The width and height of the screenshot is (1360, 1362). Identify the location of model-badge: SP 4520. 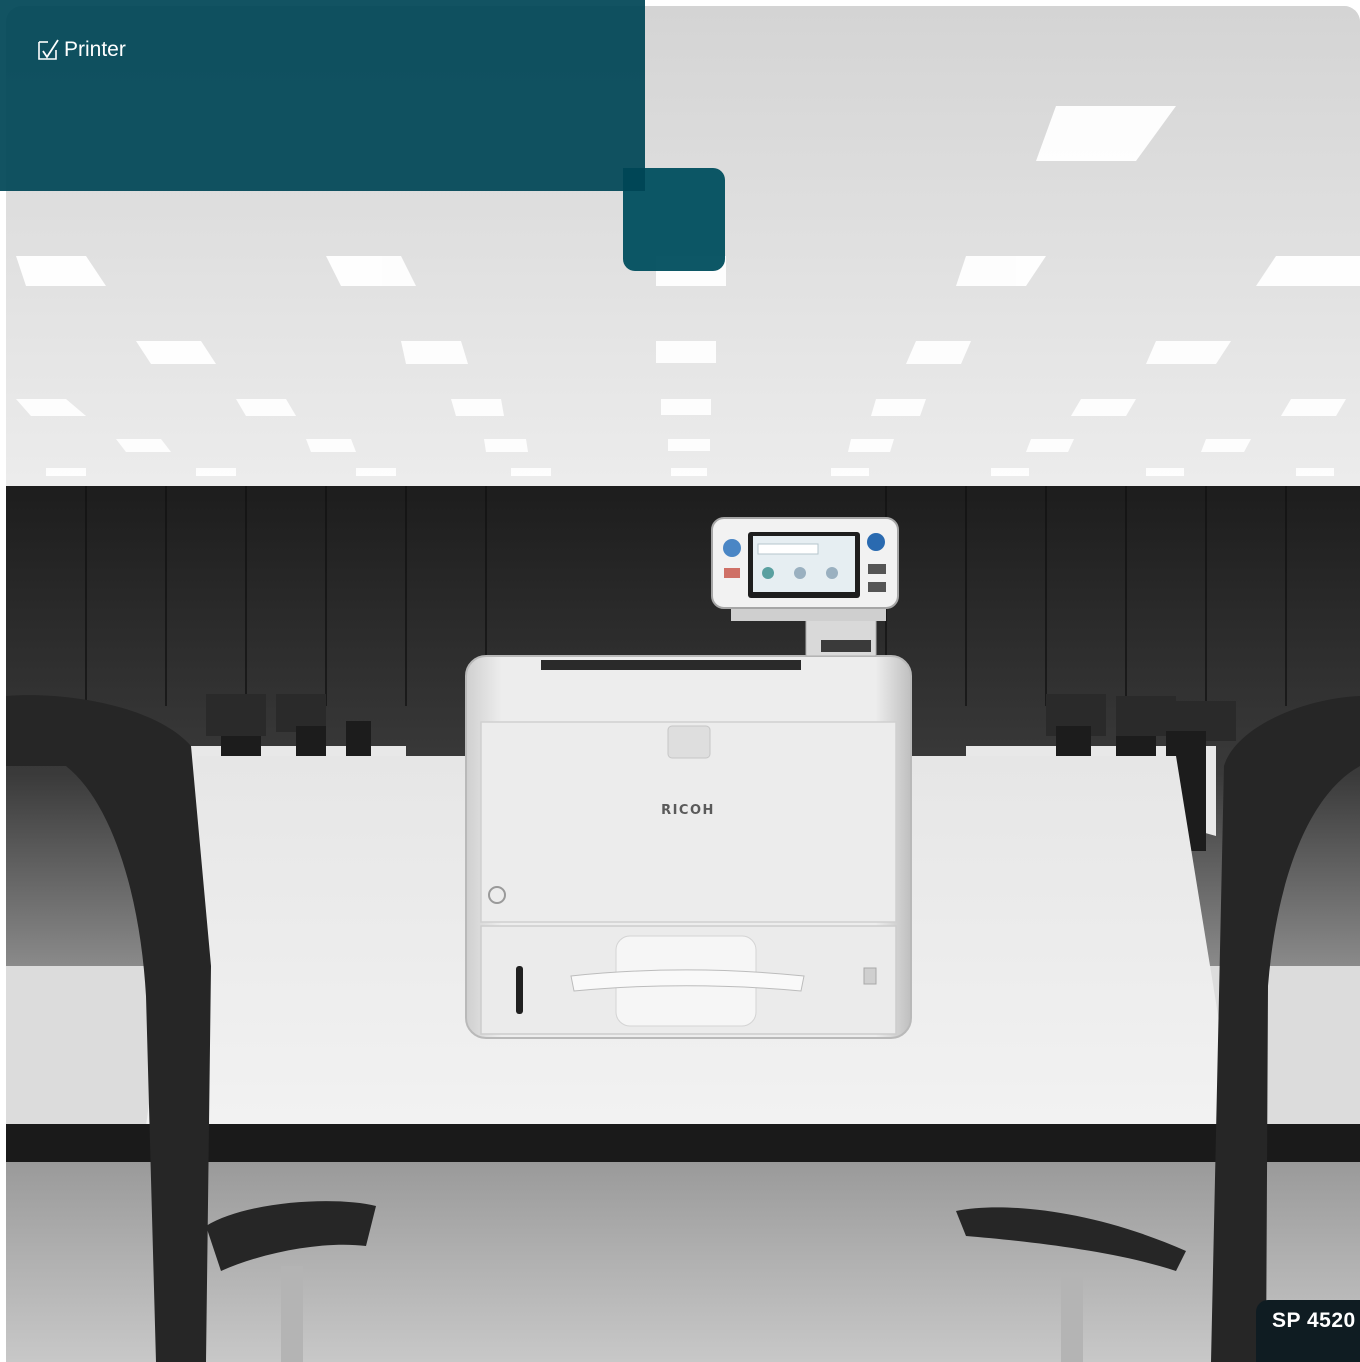
(1308, 1331).